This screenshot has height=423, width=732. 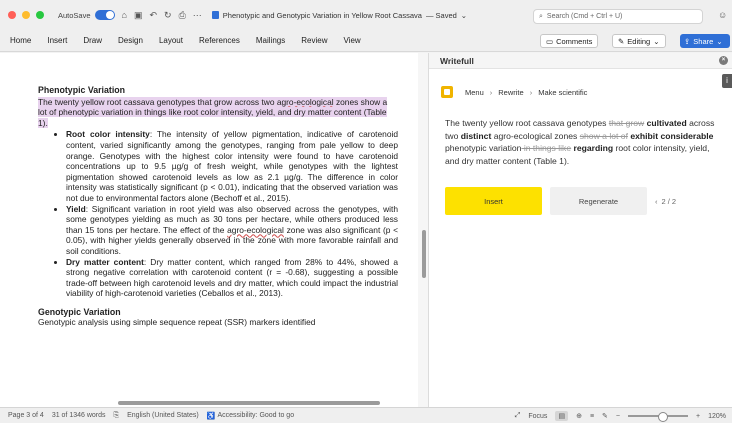 I want to click on more-icon: ⋯, so click(x=197, y=15).